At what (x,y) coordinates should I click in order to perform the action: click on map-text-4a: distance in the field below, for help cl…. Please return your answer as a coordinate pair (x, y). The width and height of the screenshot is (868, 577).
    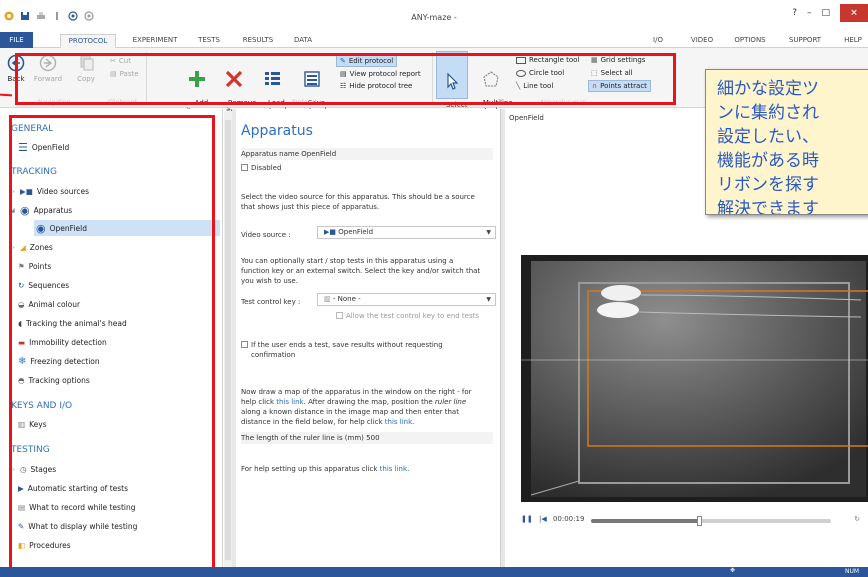
    Looking at the image, I should click on (313, 422).